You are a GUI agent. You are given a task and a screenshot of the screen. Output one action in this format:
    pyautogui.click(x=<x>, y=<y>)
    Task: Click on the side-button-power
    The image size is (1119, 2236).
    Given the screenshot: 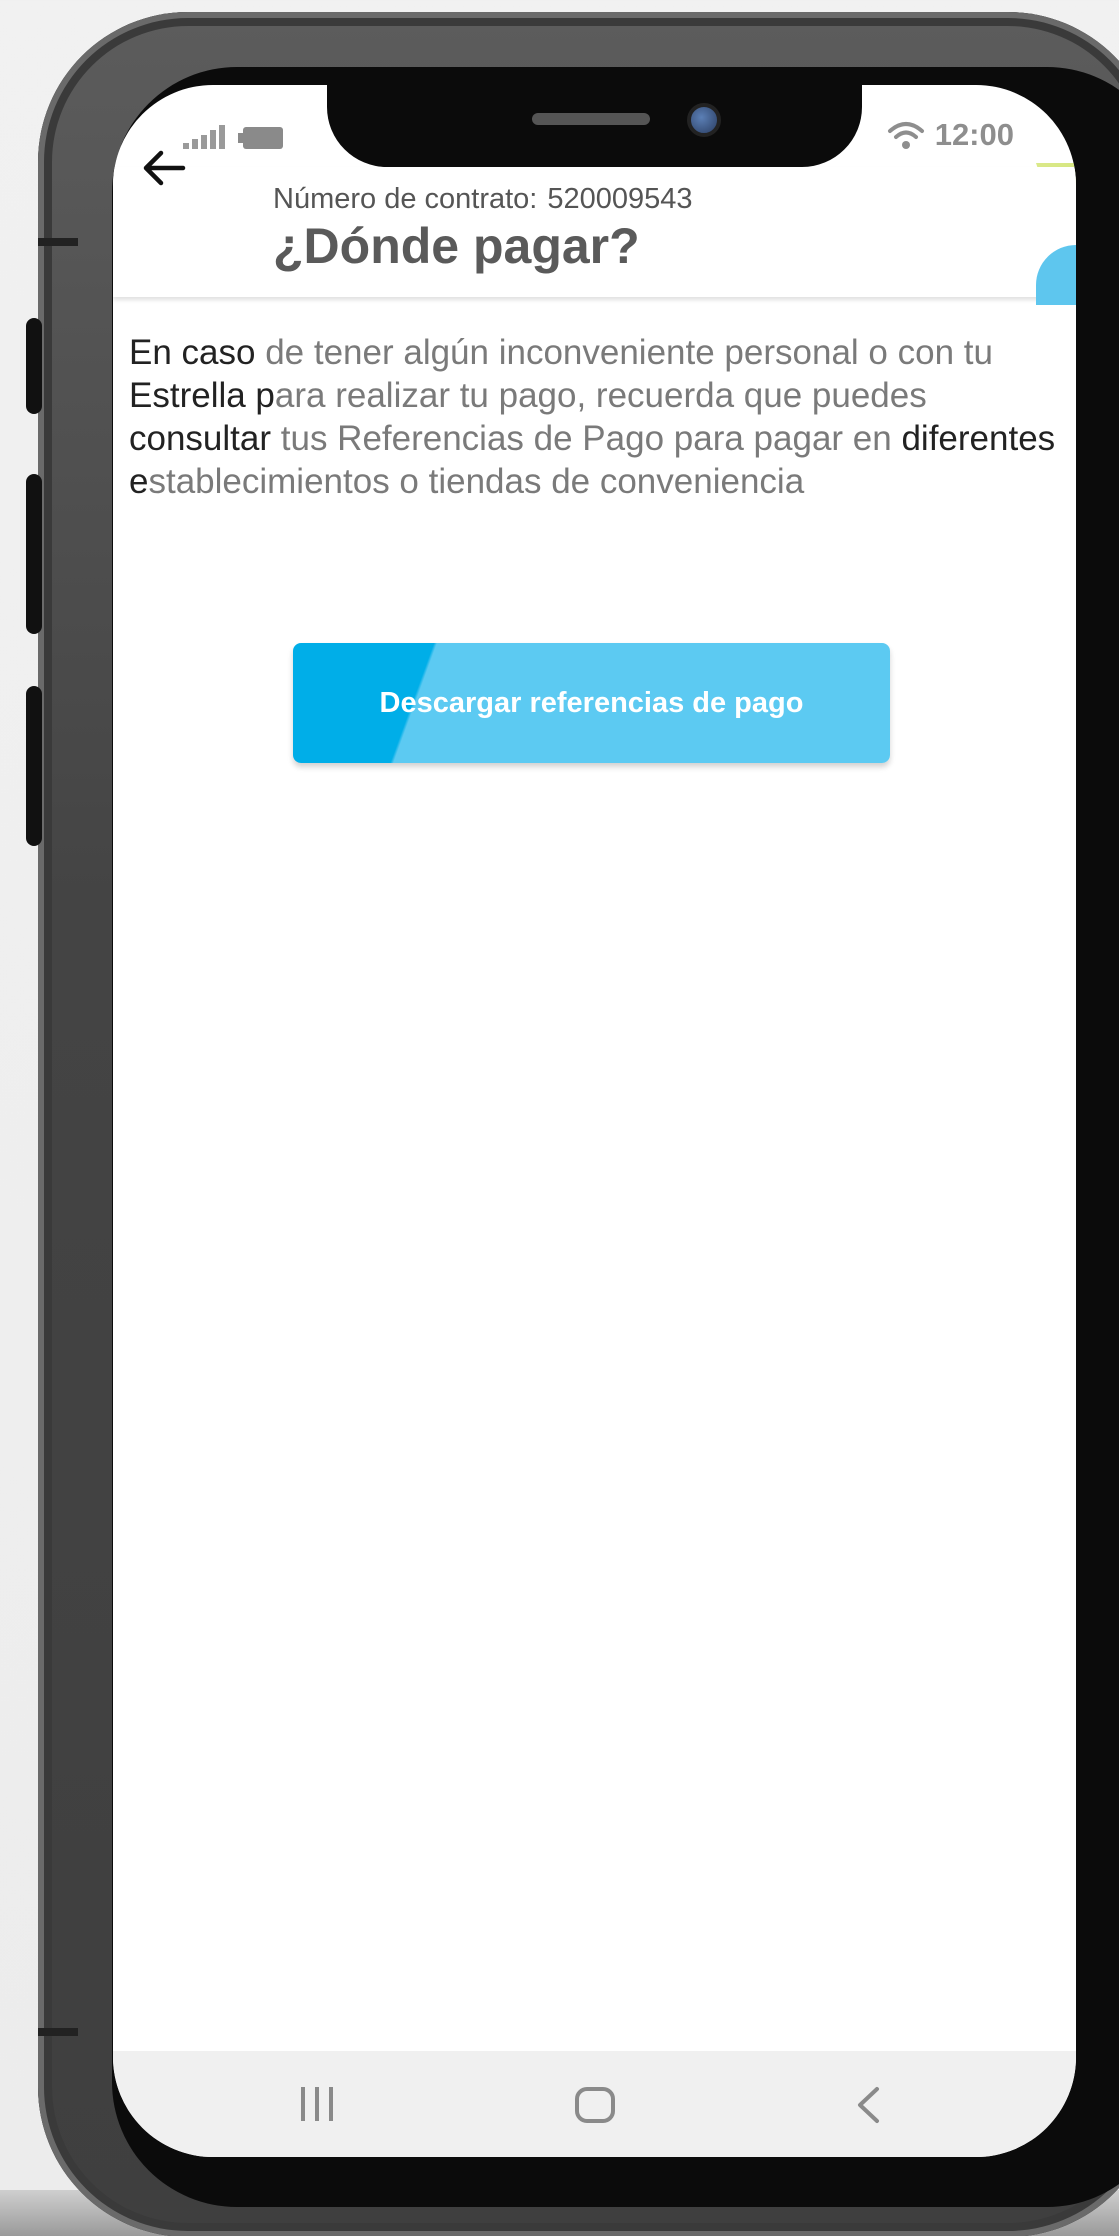 What is the action you would take?
    pyautogui.click(x=34, y=366)
    